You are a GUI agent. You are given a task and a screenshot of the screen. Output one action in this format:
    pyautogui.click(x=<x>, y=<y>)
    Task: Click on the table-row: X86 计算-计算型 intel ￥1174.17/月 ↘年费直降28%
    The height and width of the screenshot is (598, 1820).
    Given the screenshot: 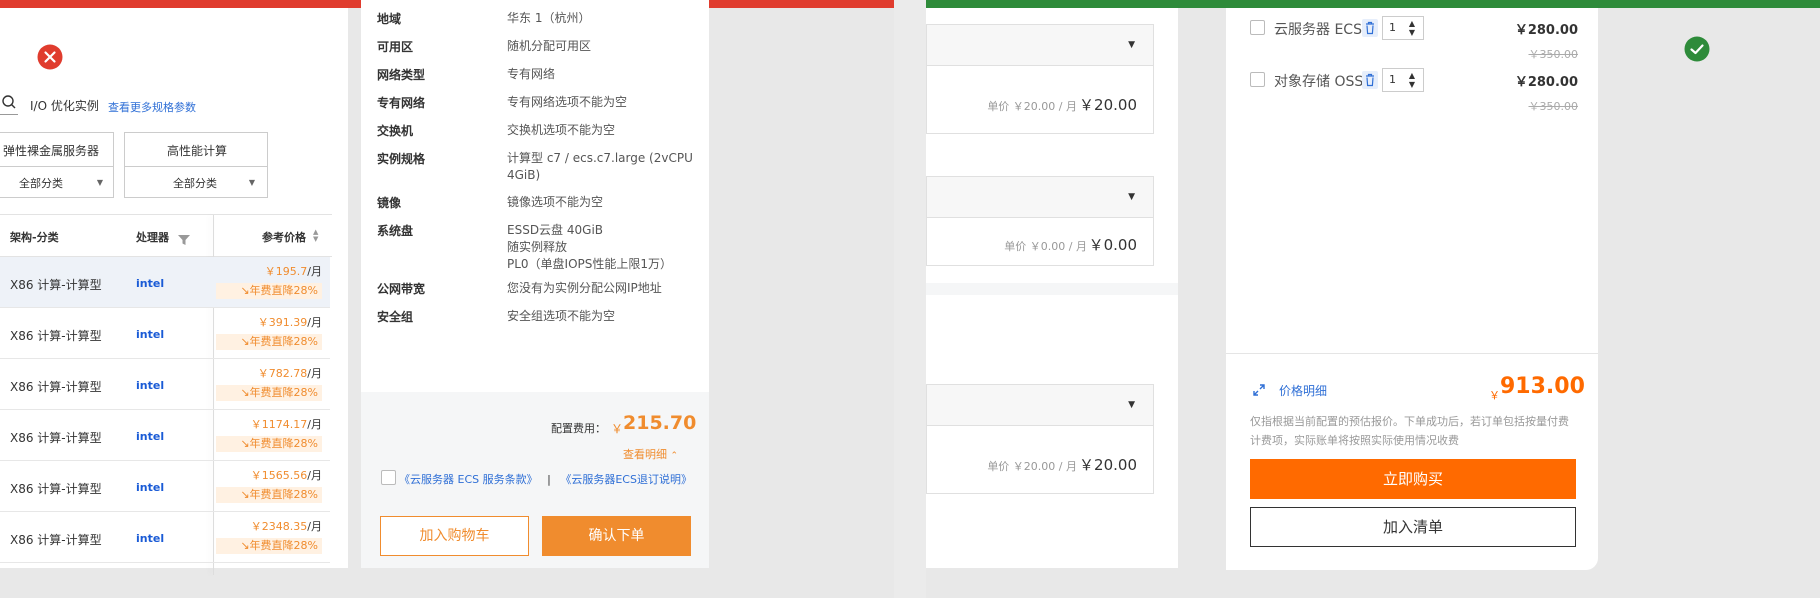 What is the action you would take?
    pyautogui.click(x=165, y=435)
    